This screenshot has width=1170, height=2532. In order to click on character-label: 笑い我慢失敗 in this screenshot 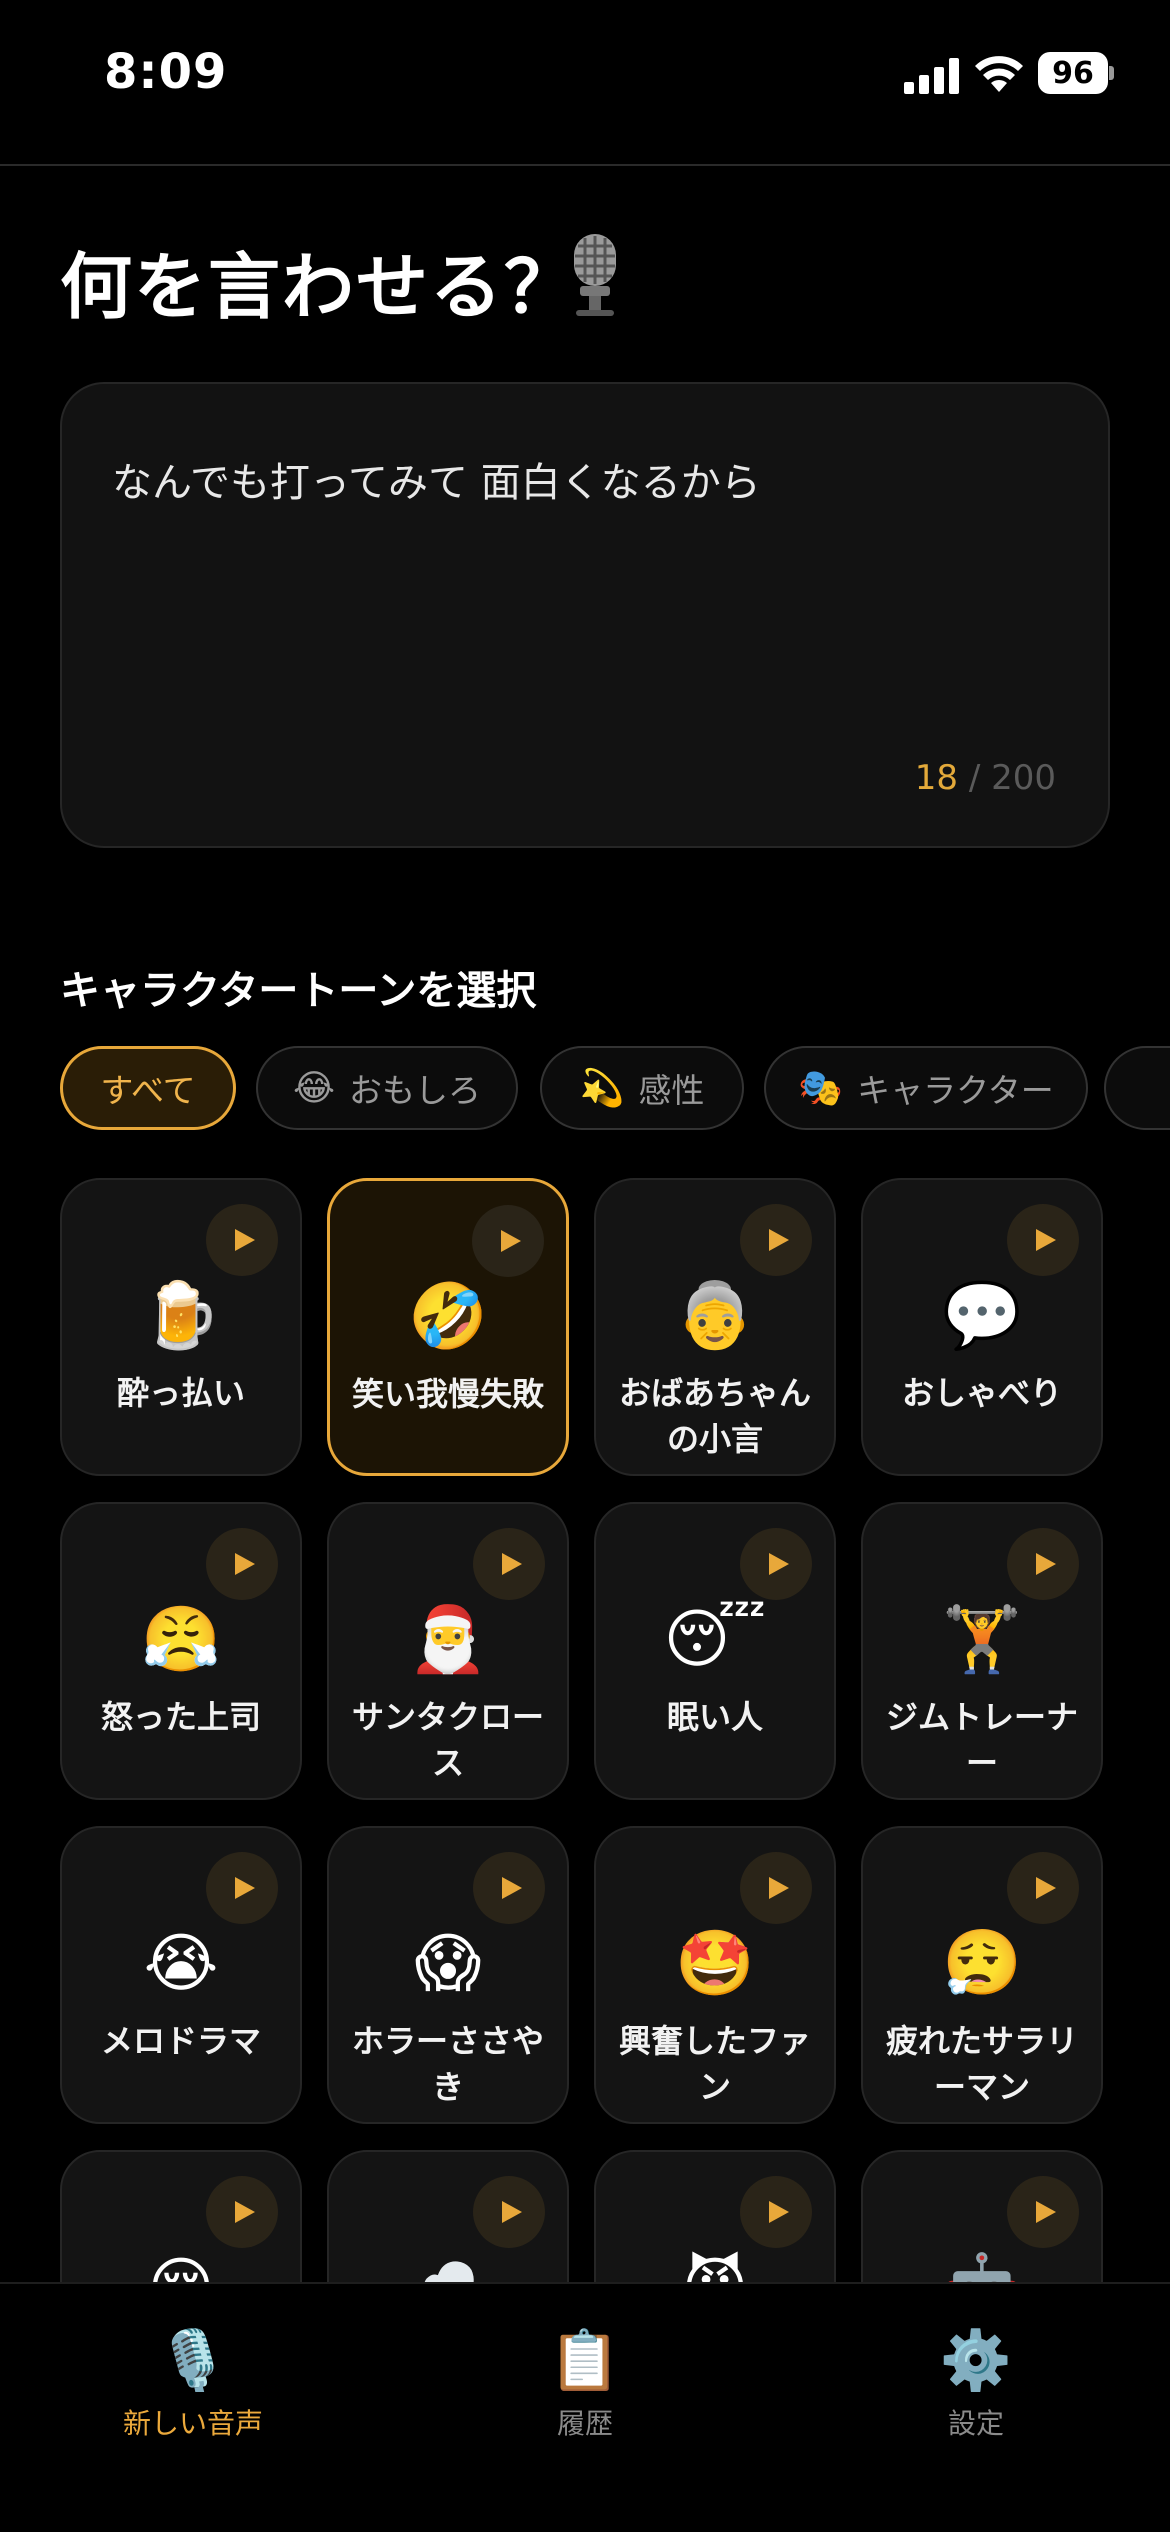, I will do `click(447, 1394)`.